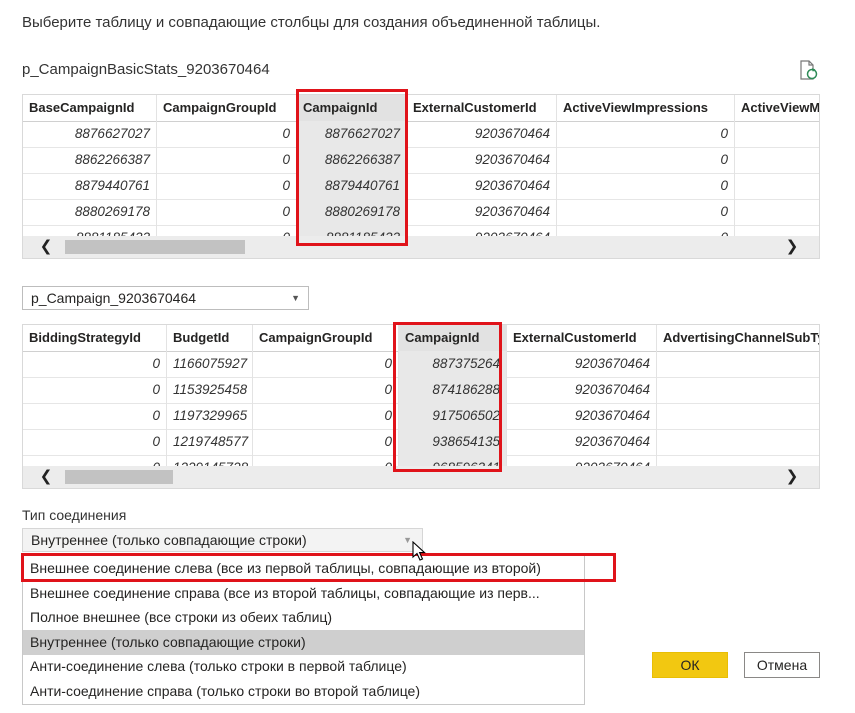  What do you see at coordinates (453, 364) in the screenshot?
I see `table-cell: 887375264` at bounding box center [453, 364].